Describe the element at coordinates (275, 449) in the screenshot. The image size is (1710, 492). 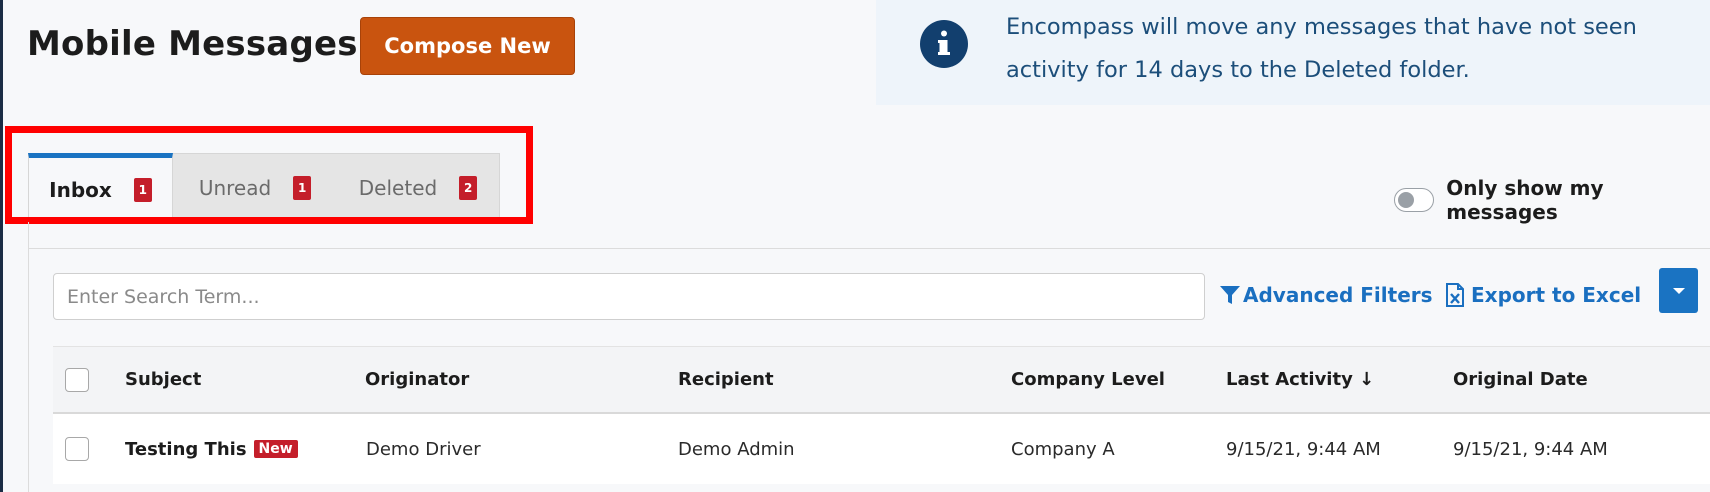
I see `new-badge: New` at that location.